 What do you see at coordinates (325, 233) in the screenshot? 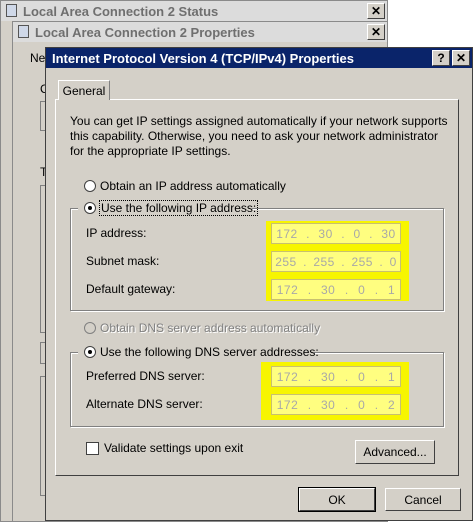
I see `ip-octet-2: 30` at bounding box center [325, 233].